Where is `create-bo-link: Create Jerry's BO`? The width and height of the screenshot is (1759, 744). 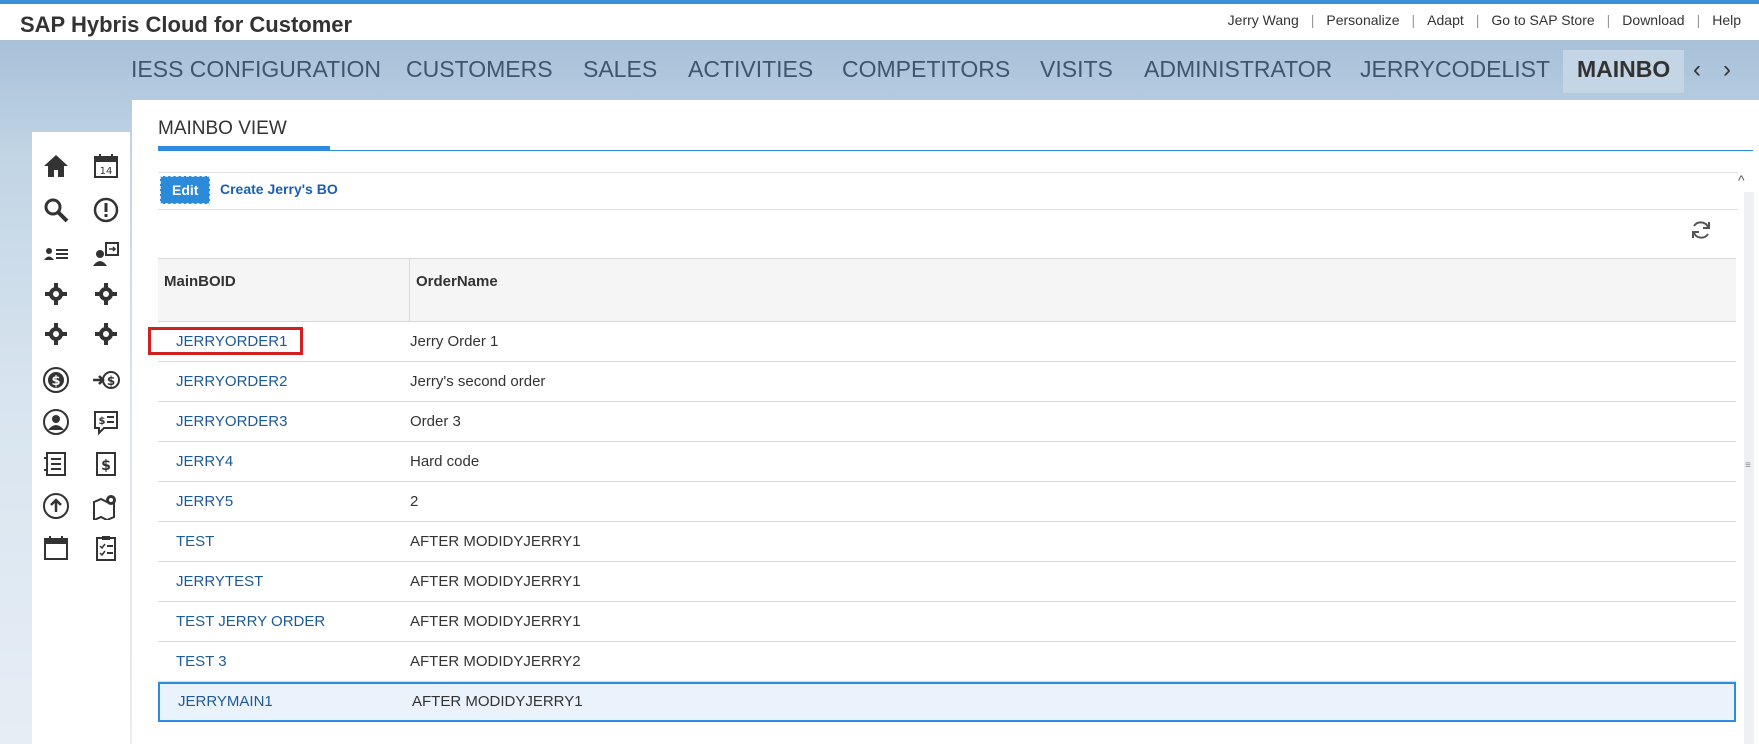
create-bo-link: Create Jerry's BO is located at coordinates (279, 189).